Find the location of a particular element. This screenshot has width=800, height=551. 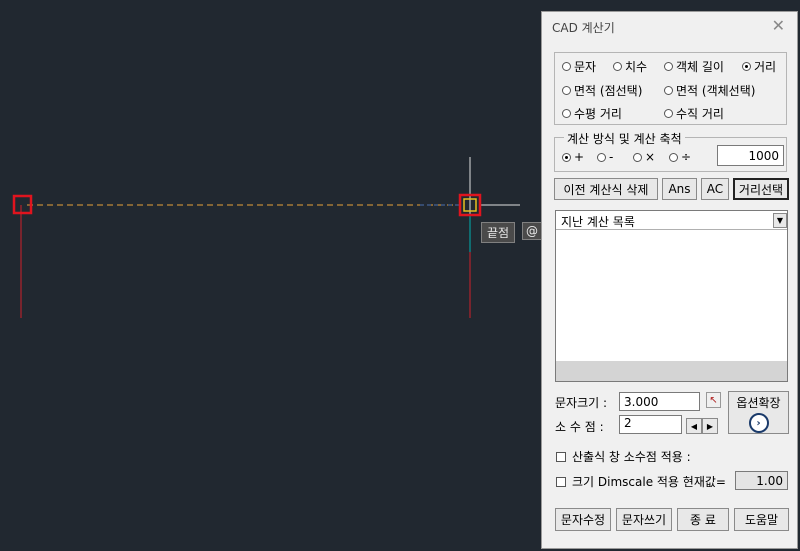

decimal-input: 2 is located at coordinates (650, 424).